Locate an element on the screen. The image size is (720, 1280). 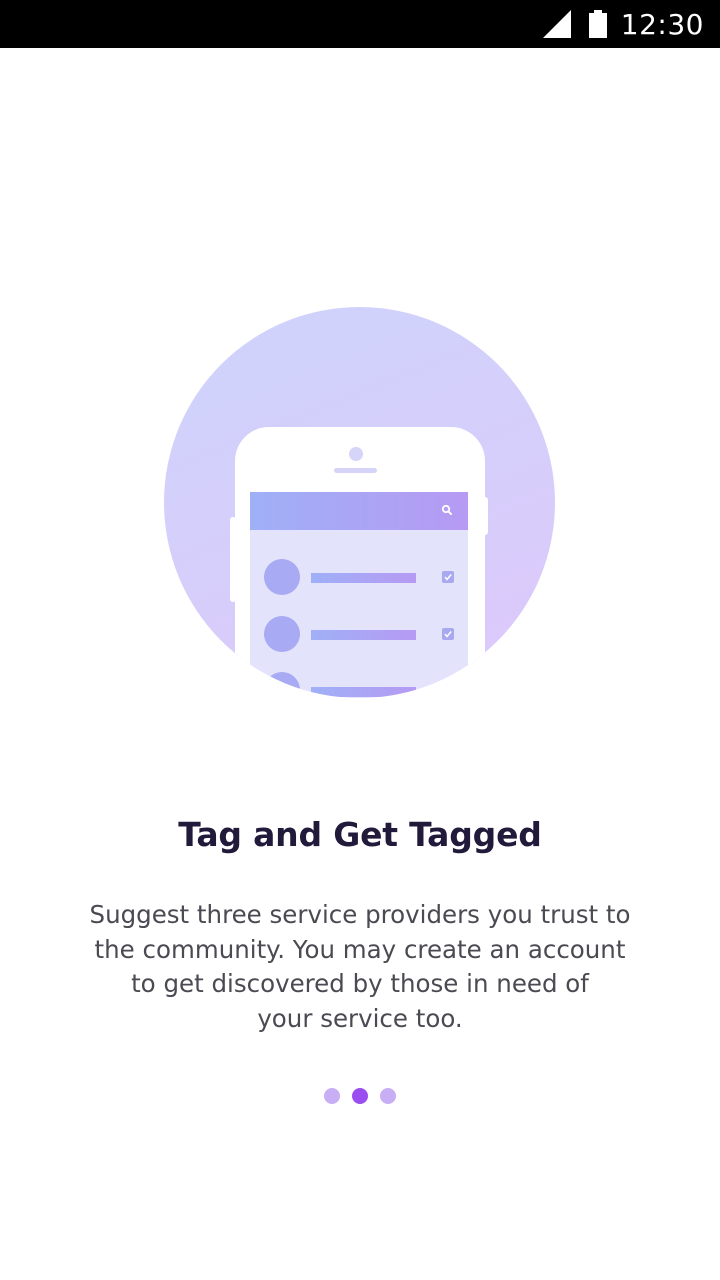
description-line: your service too. is located at coordinates (360, 1018).